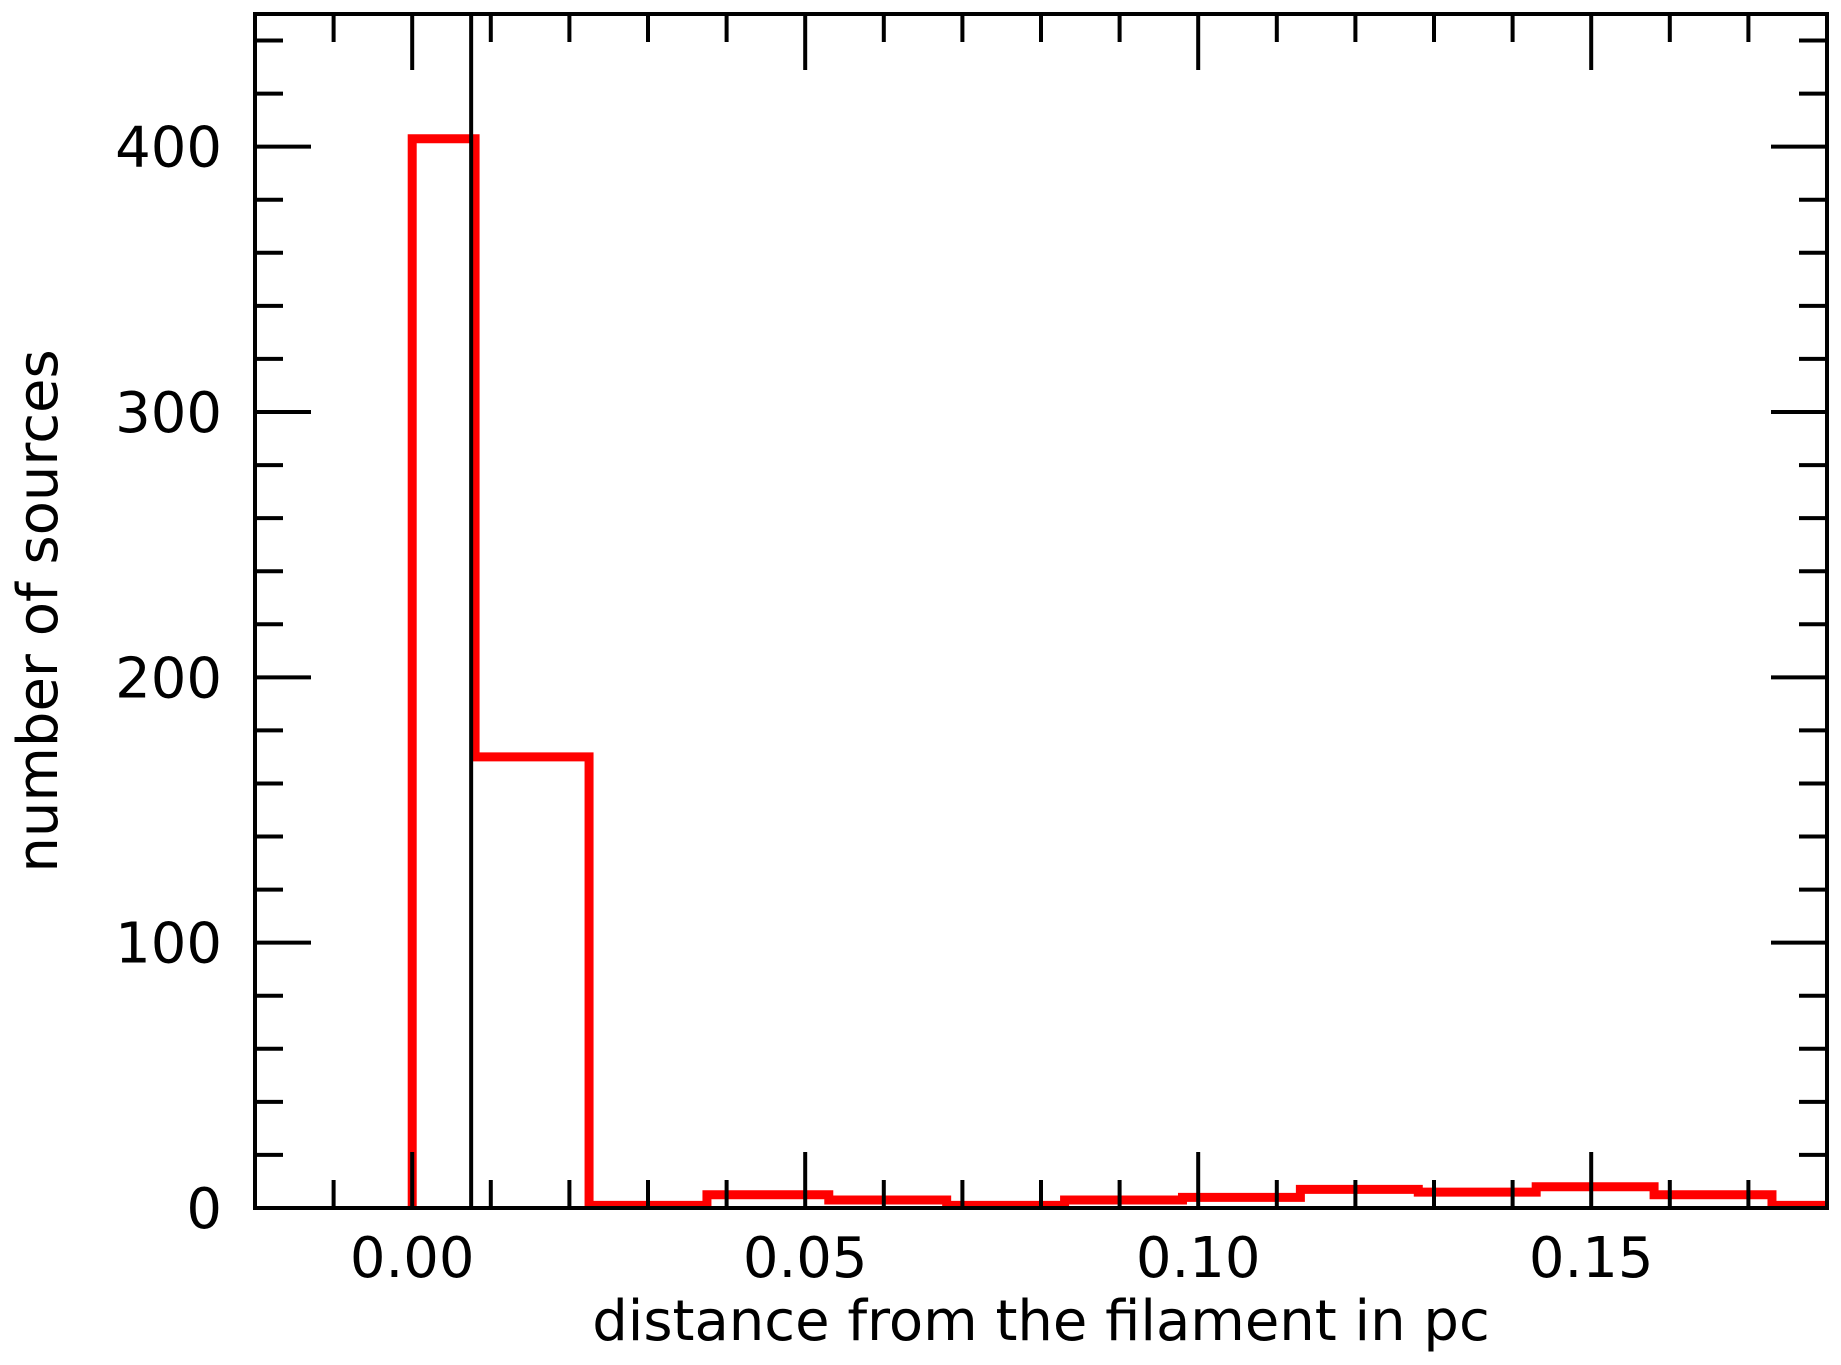  I want to click on y-tick-label: 100, so click(168, 944).